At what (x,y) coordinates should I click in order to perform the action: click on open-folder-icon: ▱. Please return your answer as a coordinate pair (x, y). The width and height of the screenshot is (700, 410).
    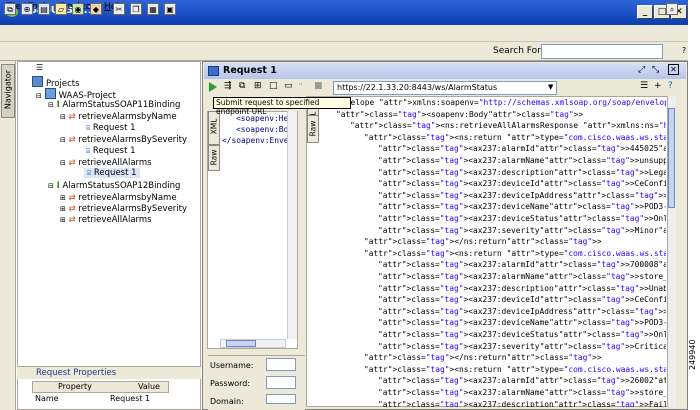
    Looking at the image, I should click on (61, 9).